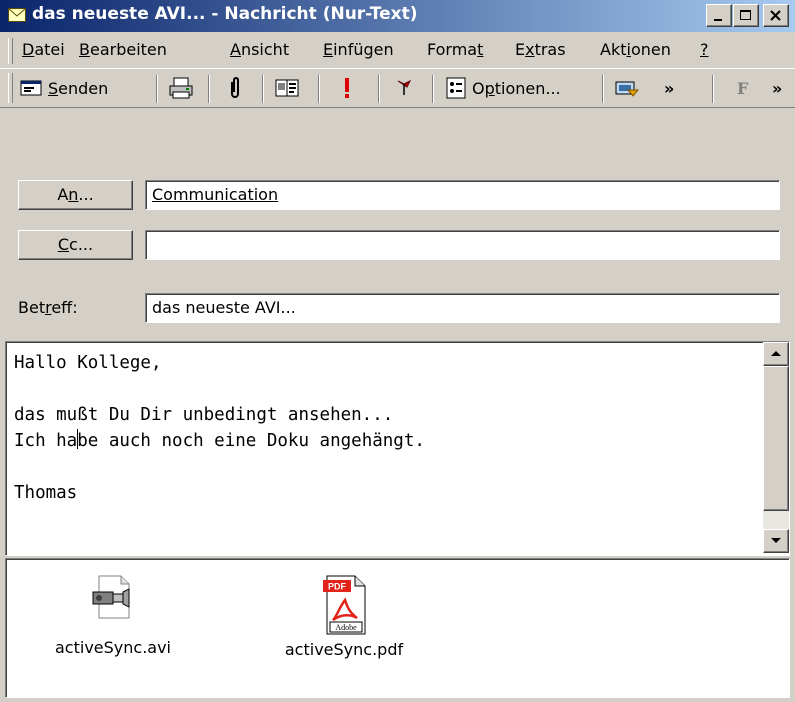 The image size is (795, 702). What do you see at coordinates (669, 88) in the screenshot?
I see `toolbar-overflow-chevron: »` at bounding box center [669, 88].